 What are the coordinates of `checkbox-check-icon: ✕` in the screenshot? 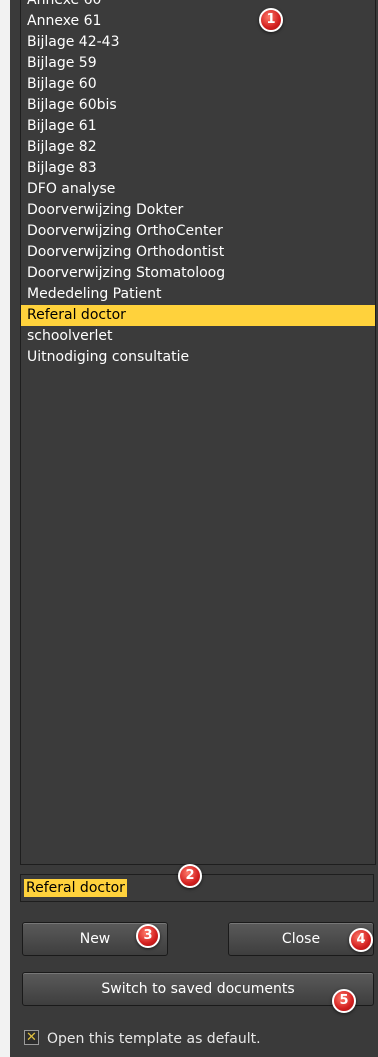 It's located at (31, 1037).